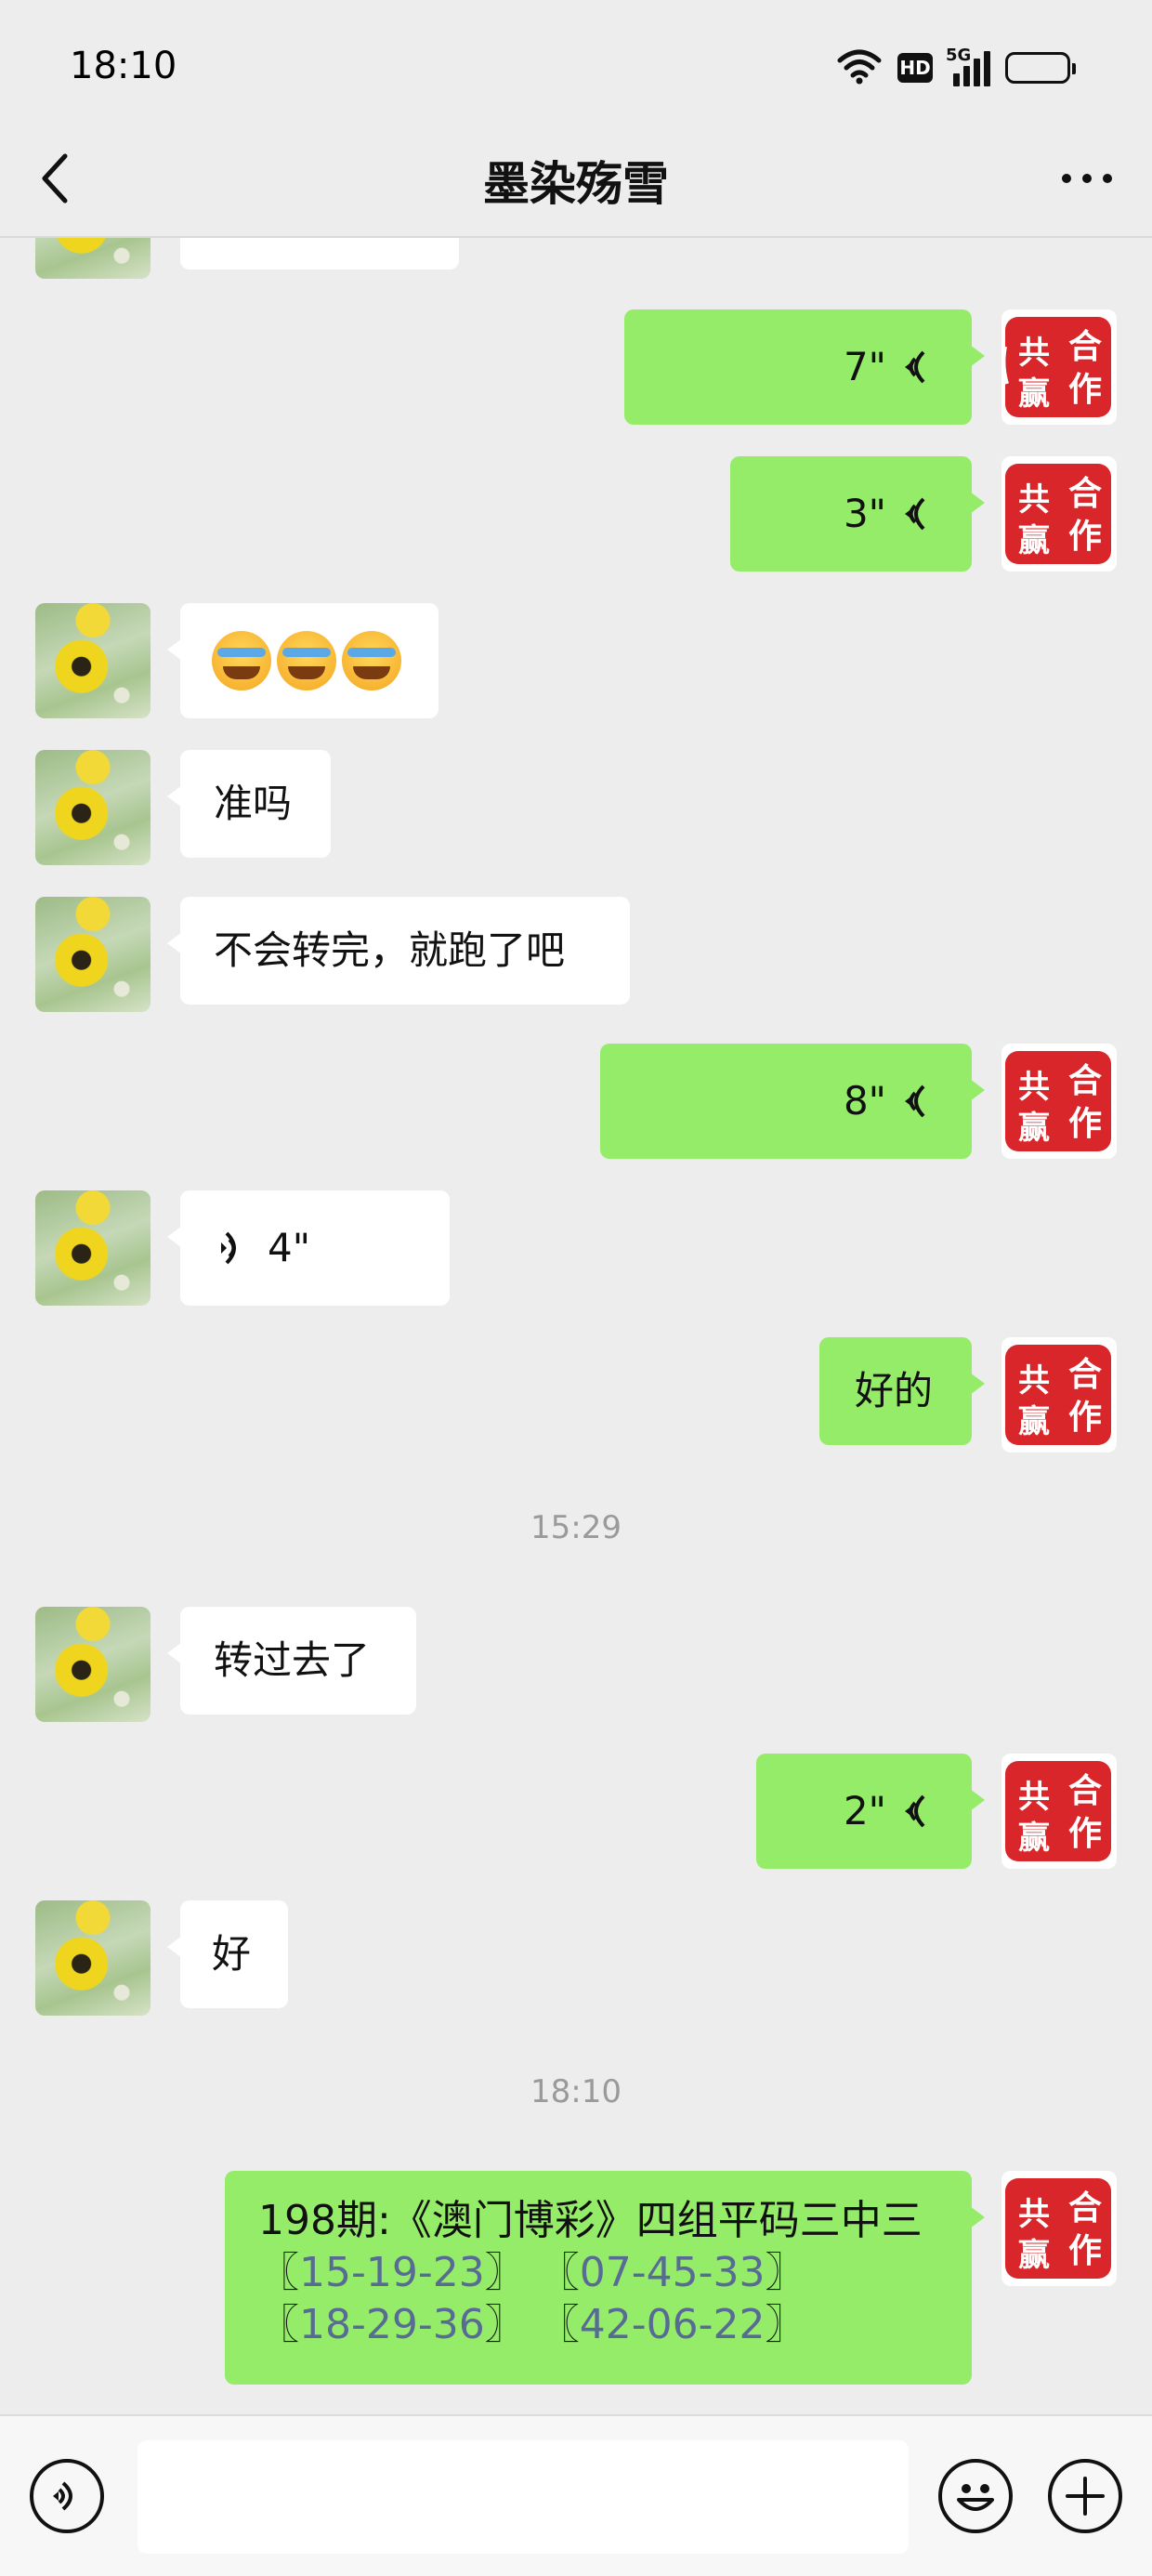 Image resolution: width=1152 pixels, height=2576 pixels. Describe the element at coordinates (1085, 346) in the screenshot. I see `seal-text: 合` at that location.